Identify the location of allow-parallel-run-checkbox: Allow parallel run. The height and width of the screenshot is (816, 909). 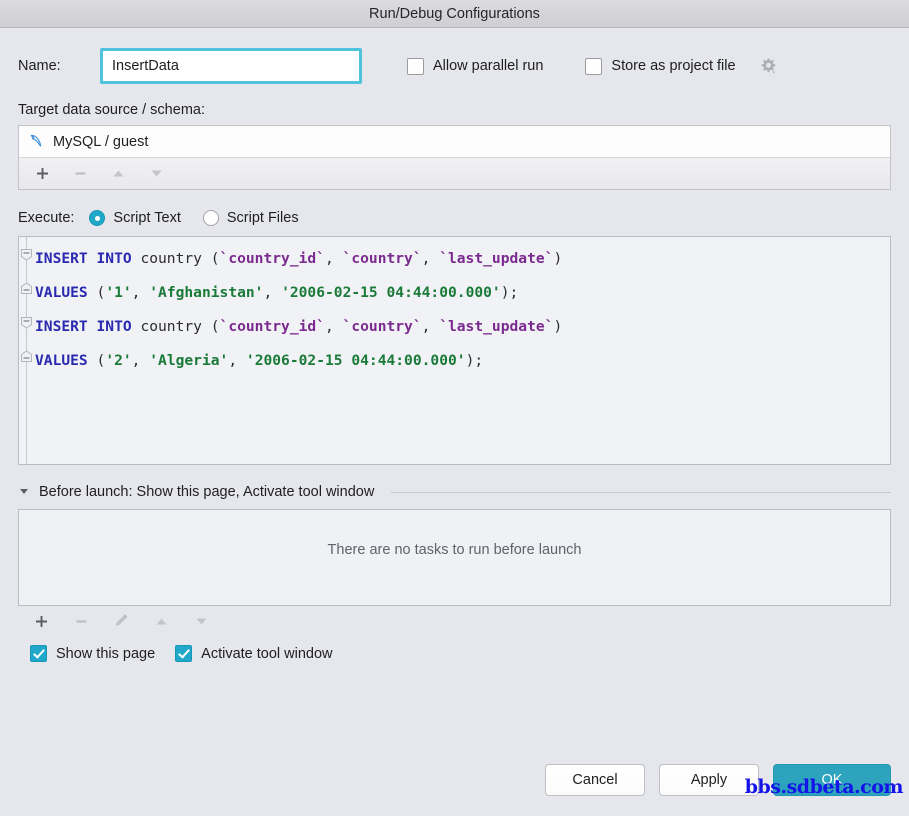
(475, 66).